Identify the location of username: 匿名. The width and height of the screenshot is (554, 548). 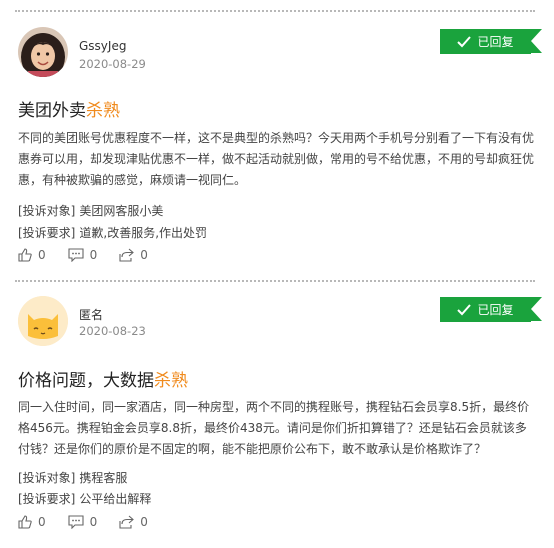
(91, 314).